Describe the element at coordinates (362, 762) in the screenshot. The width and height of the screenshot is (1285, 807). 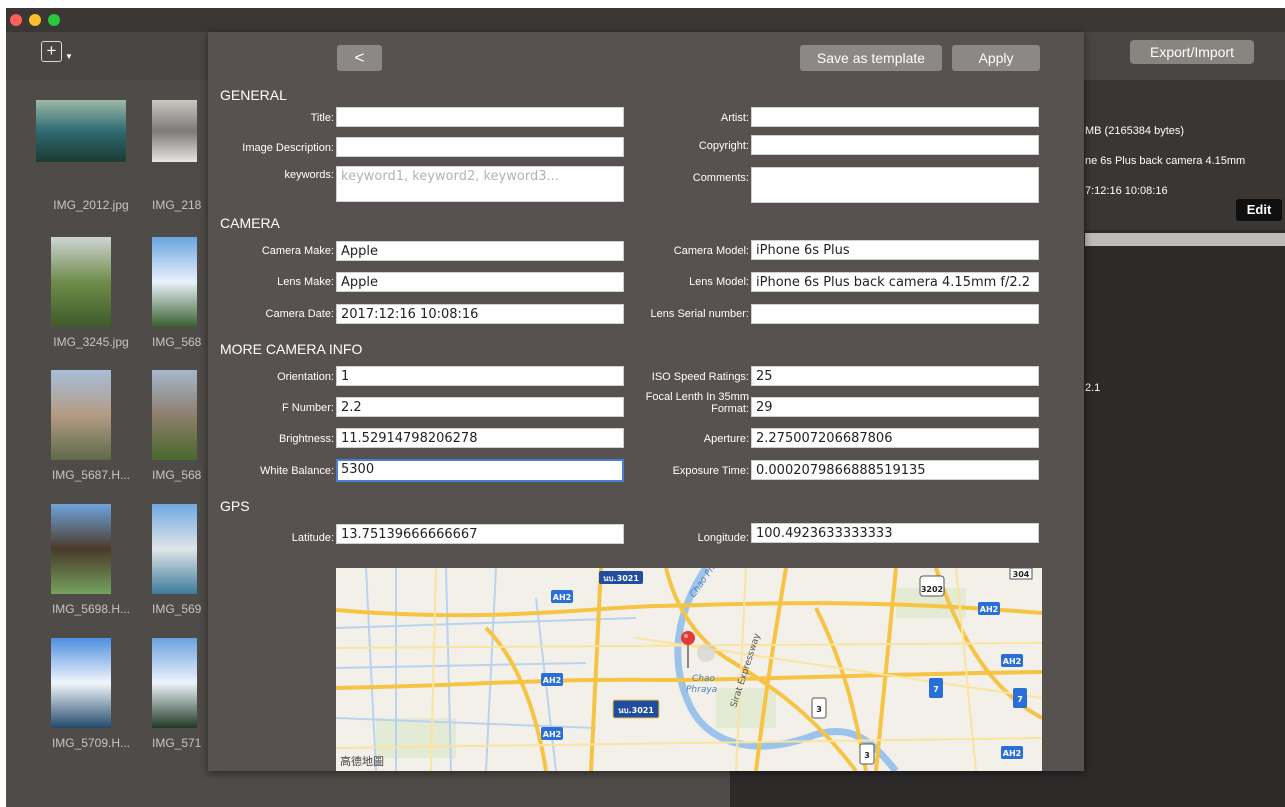
I see `map-credit: 高德地圖` at that location.